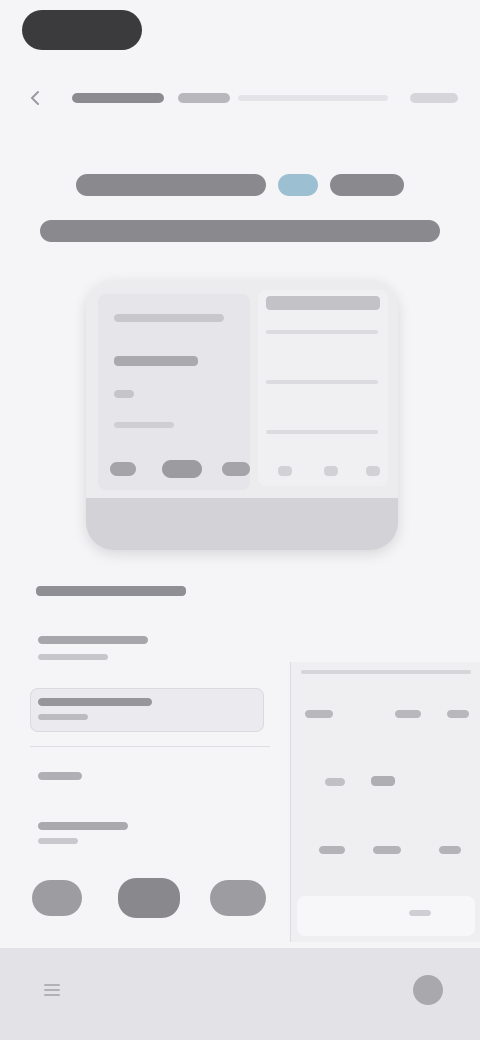  Describe the element at coordinates (36, 98) in the screenshot. I see `back-icon` at that location.